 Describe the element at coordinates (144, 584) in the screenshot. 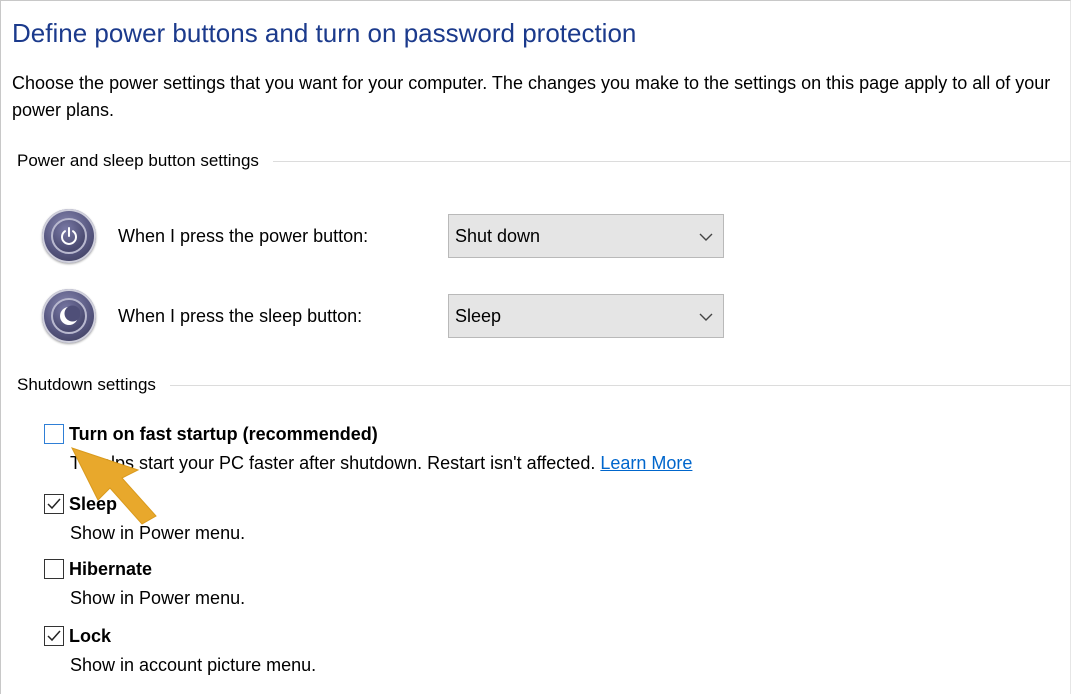

I see `hibernate-option: Hibernate Show in Power menu.` at that location.